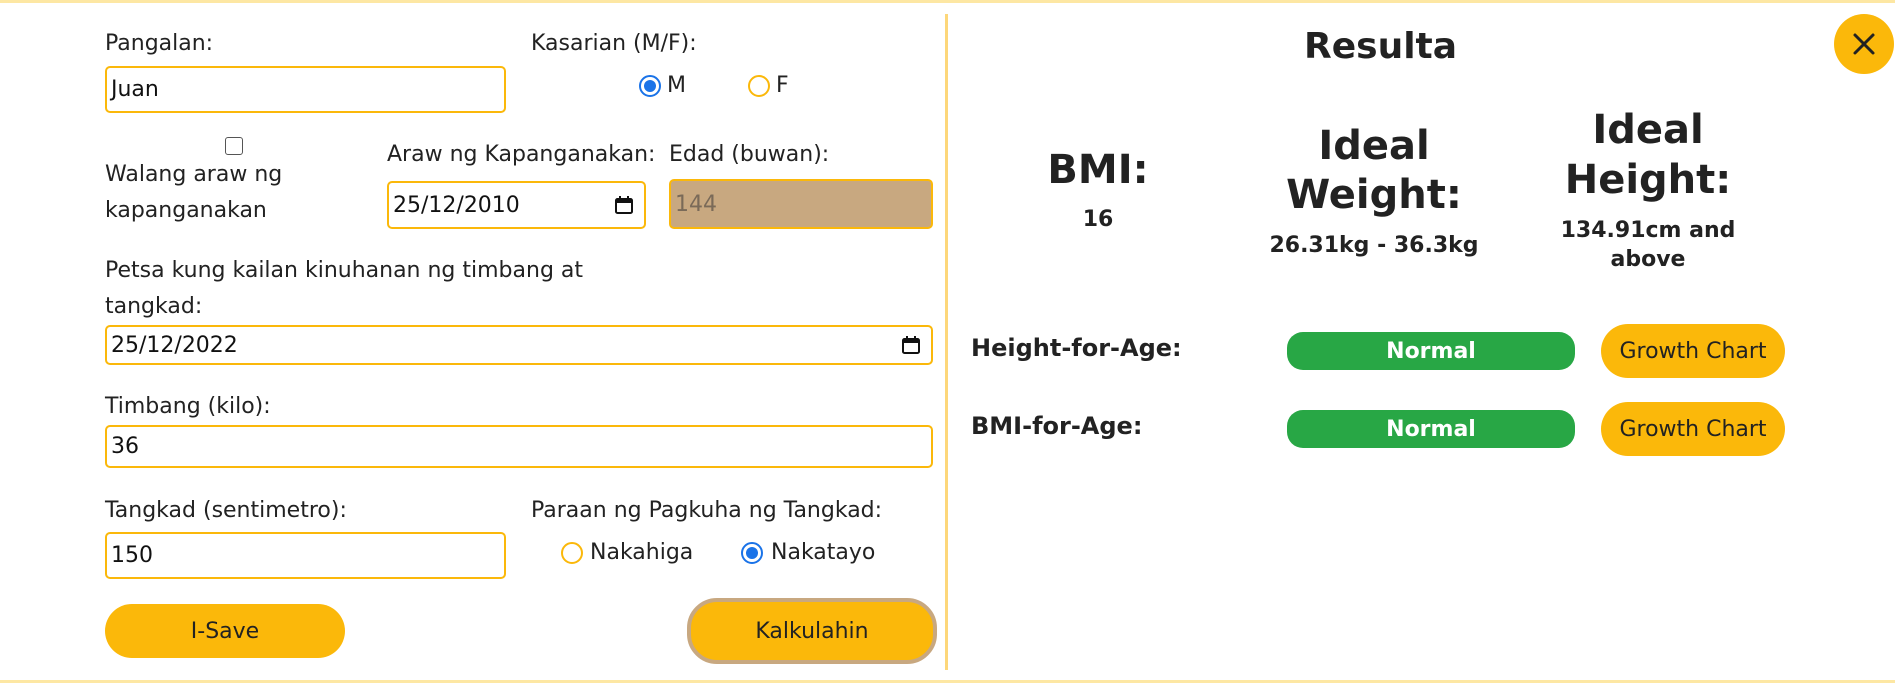  What do you see at coordinates (226, 510) in the screenshot?
I see `height-label: Tangkad (sentimetro):` at bounding box center [226, 510].